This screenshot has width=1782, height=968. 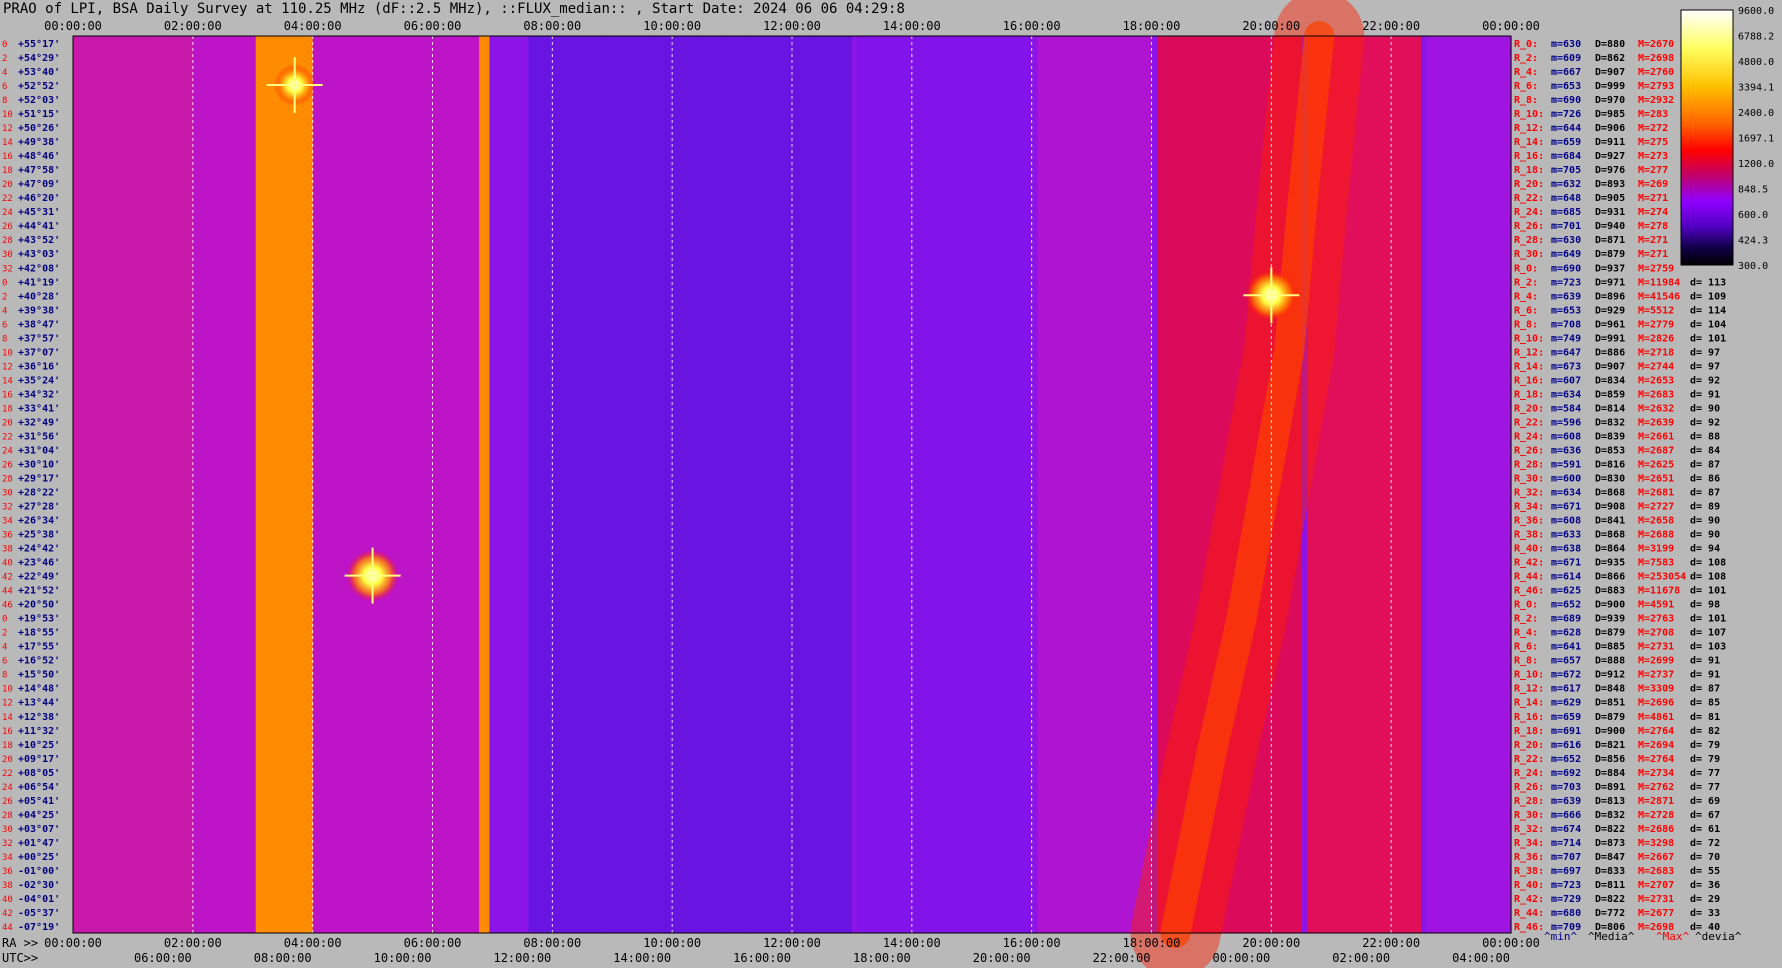 I want to click on stat-median: D=976, so click(x=1610, y=170).